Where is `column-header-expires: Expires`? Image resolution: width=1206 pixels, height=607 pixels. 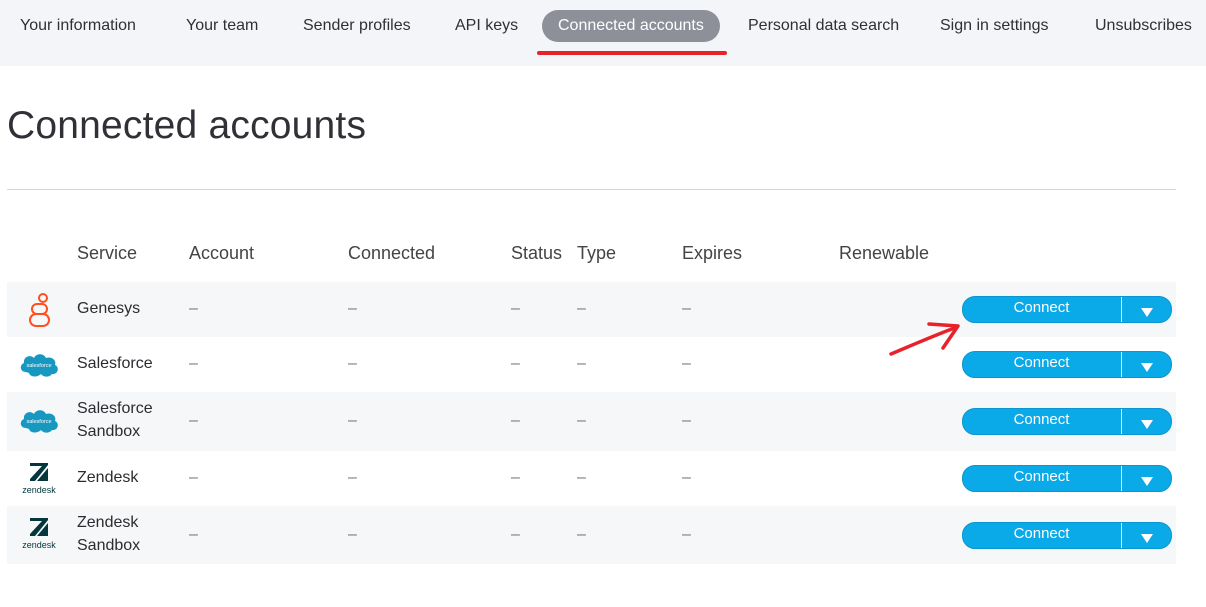
column-header-expires: Expires is located at coordinates (712, 253).